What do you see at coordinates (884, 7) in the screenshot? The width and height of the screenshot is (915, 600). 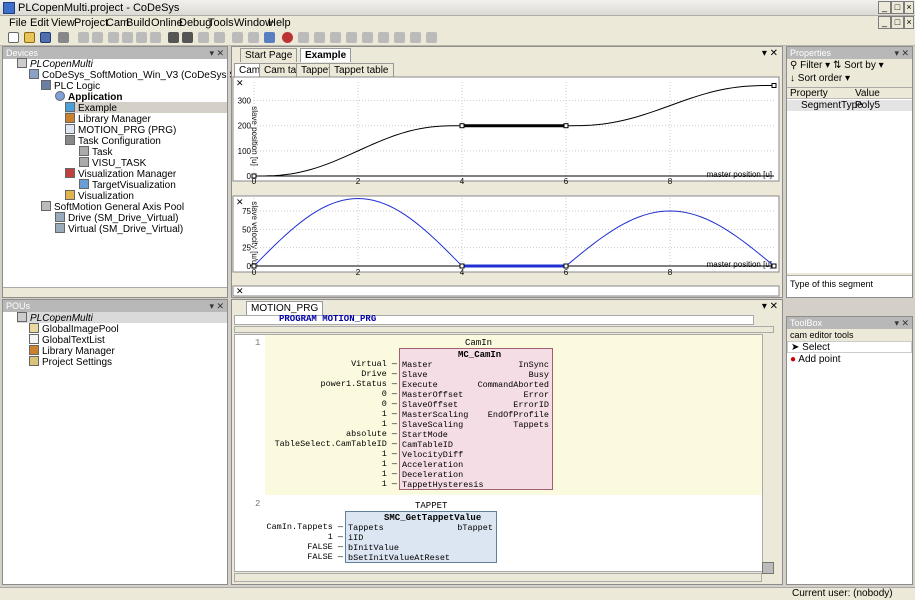 I see `minimize-button: _` at bounding box center [884, 7].